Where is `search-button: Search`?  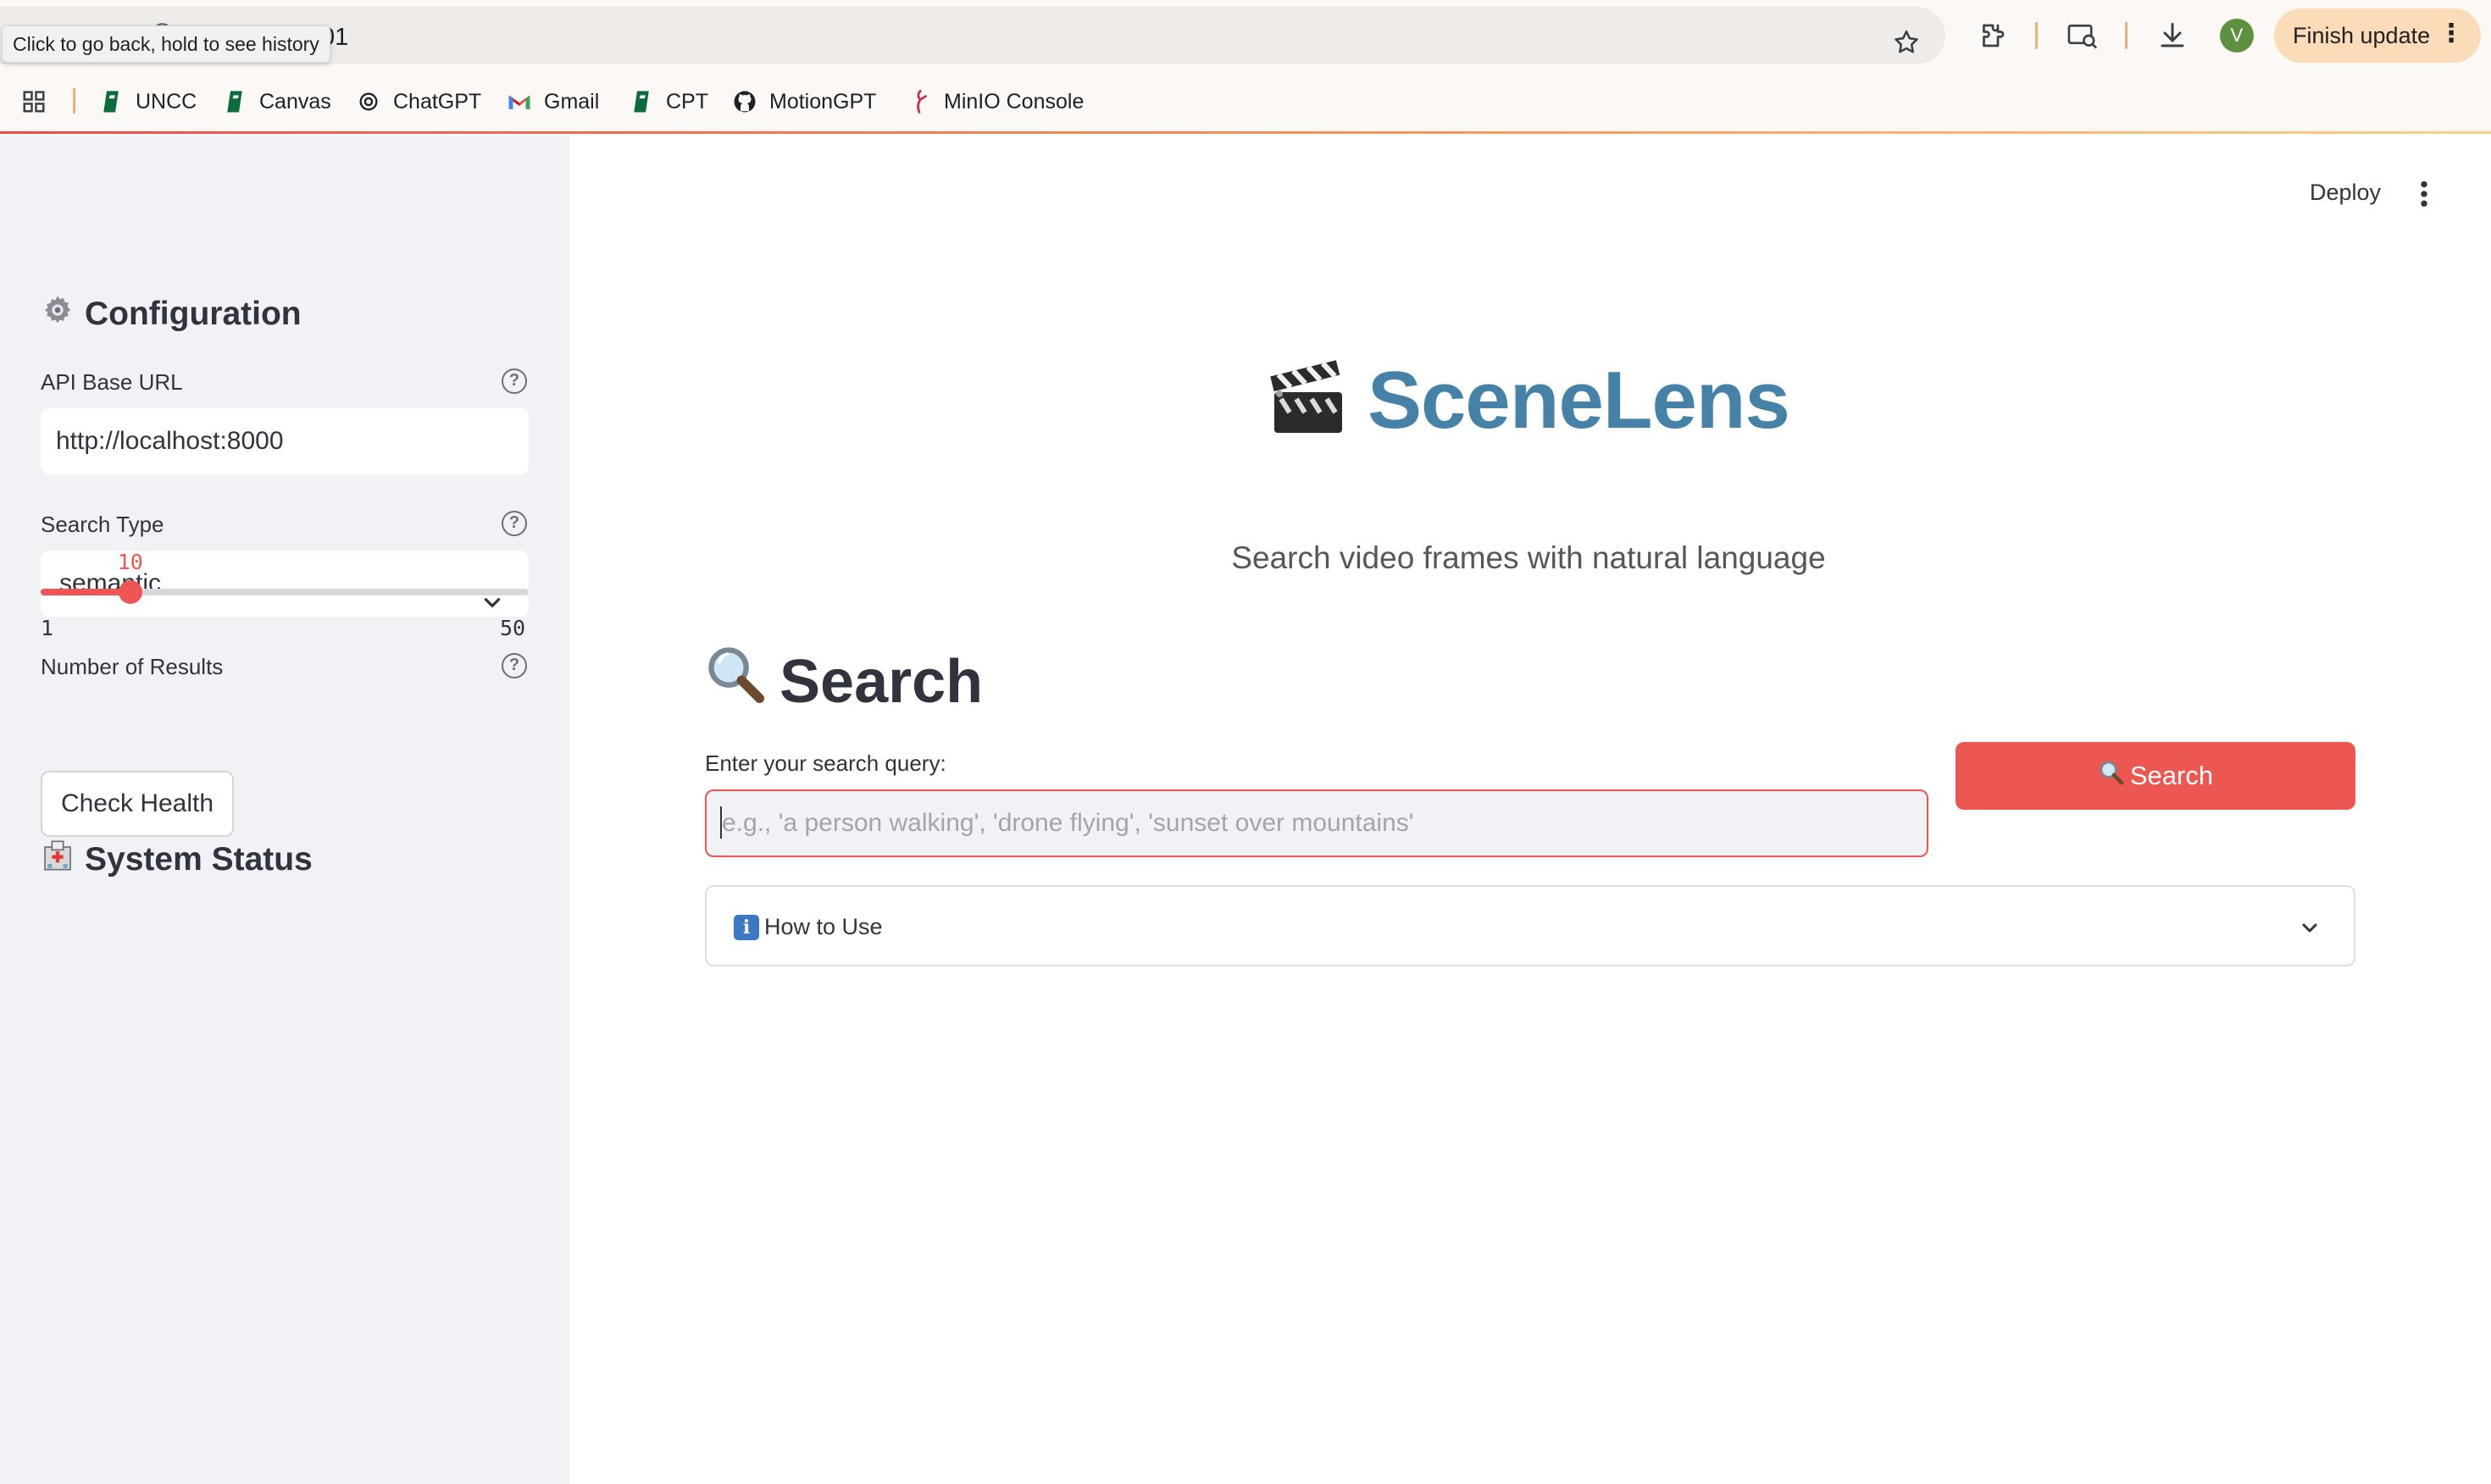
search-button: Search is located at coordinates (2155, 776).